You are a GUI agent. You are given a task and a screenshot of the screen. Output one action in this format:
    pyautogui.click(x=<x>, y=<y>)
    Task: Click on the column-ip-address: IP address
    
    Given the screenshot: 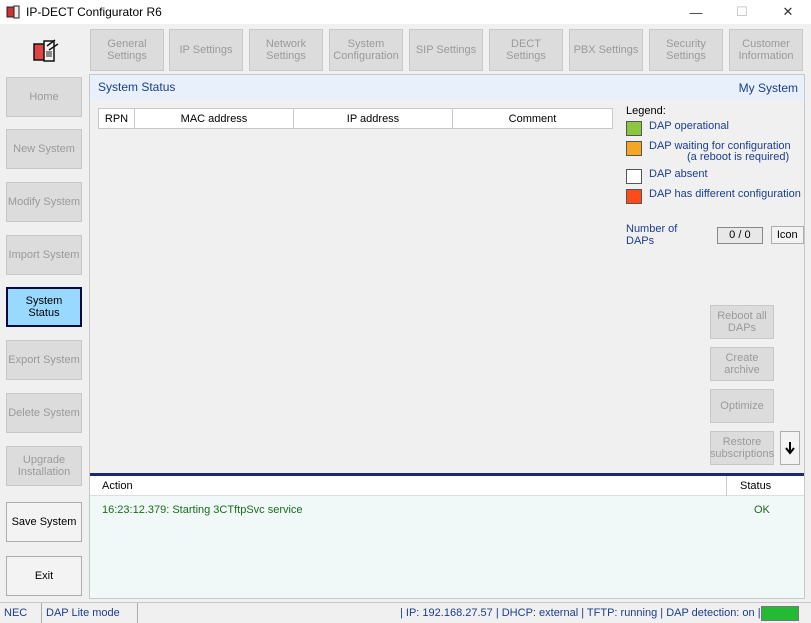 What is the action you would take?
    pyautogui.click(x=373, y=118)
    